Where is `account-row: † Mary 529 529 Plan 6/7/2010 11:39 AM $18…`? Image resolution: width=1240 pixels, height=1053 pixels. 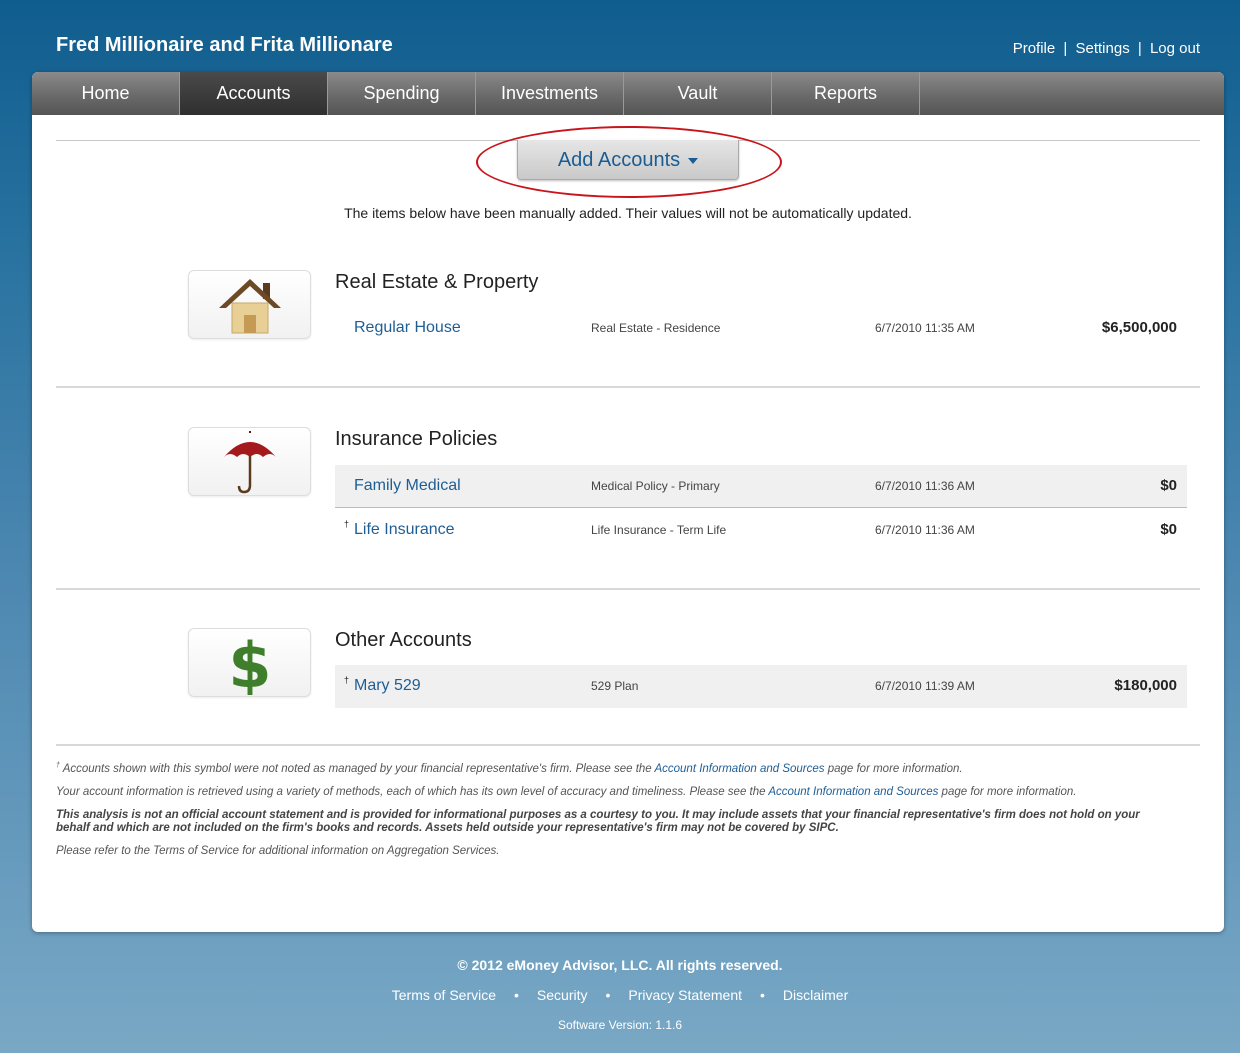
account-row: † Mary 529 529 Plan 6/7/2010 11:39 AM $18… is located at coordinates (761, 686).